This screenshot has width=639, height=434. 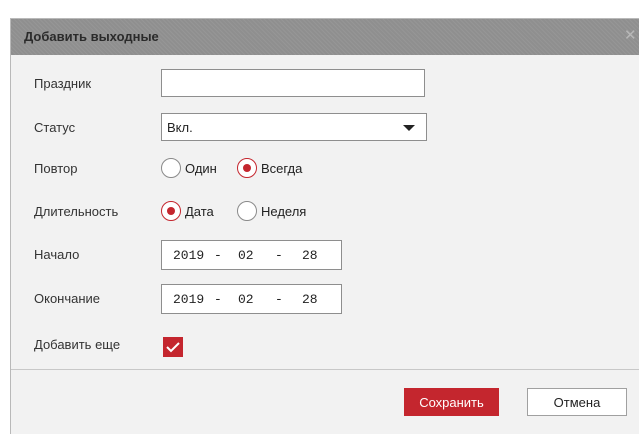 I want to click on save-button: Сохранить, so click(x=451, y=402).